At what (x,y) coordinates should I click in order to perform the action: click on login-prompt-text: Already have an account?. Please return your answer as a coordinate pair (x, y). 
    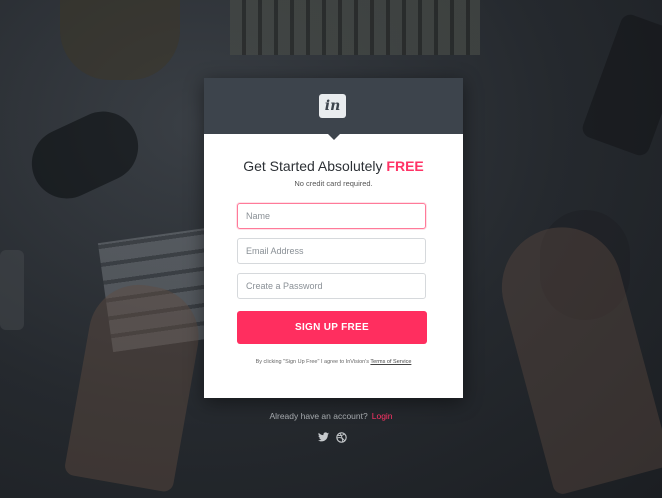
    Looking at the image, I should click on (318, 416).